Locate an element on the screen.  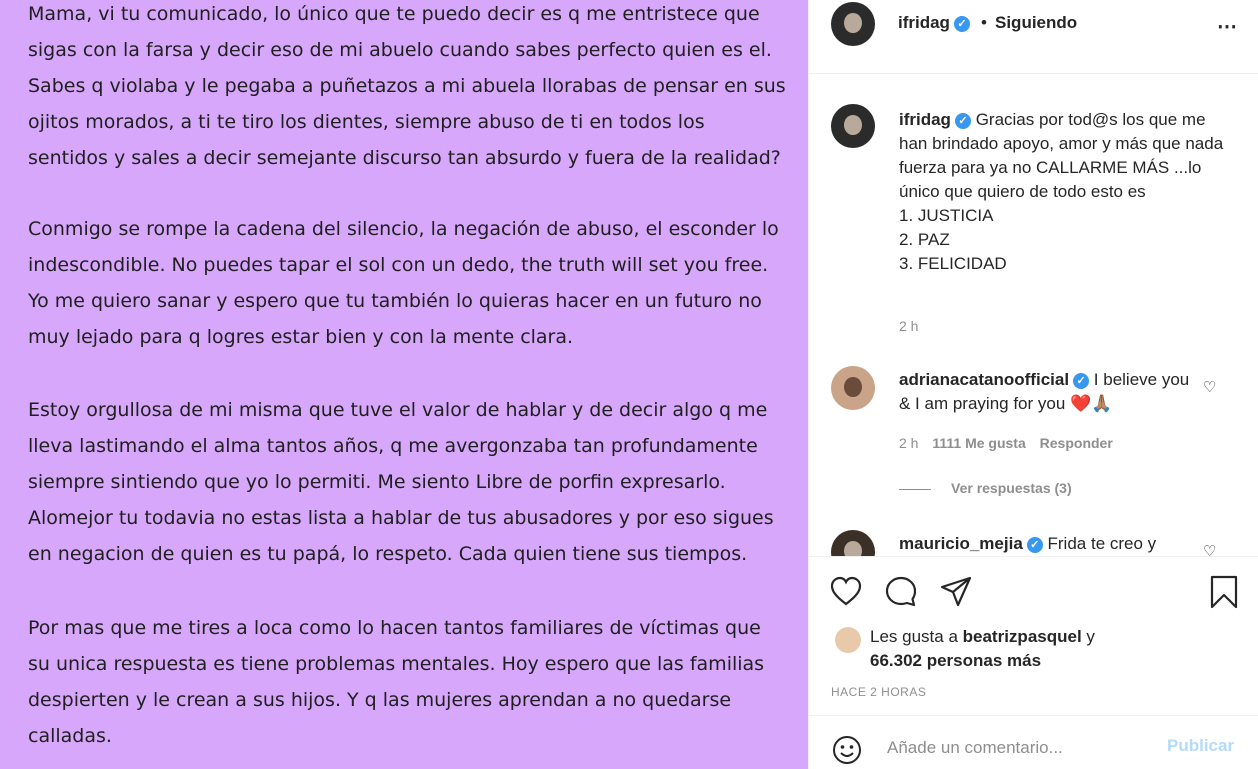
post-text-line: calladas. is located at coordinates (70, 736).